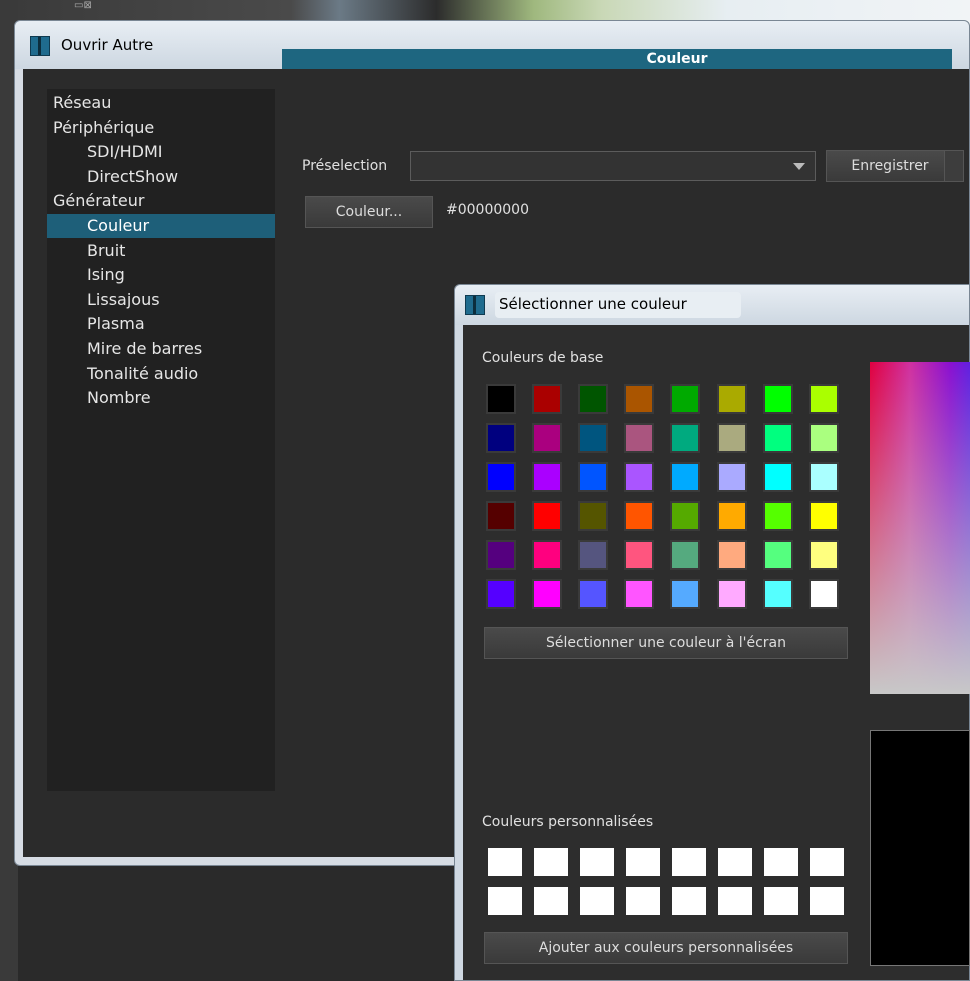 This screenshot has height=981, width=970. What do you see at coordinates (82, 103) in the screenshot?
I see `tree-item: Réseau` at bounding box center [82, 103].